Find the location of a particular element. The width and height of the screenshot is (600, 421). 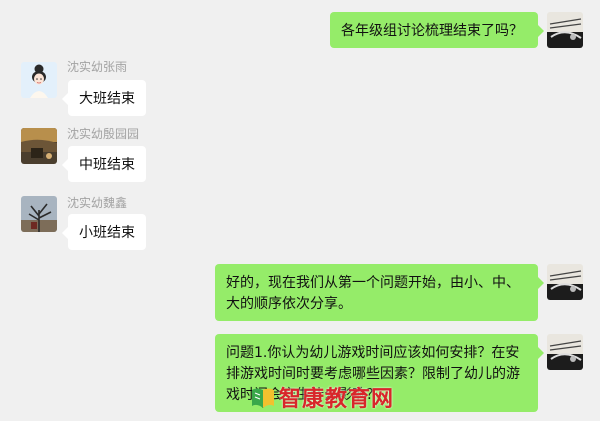

girl-avatar is located at coordinates (39, 80).